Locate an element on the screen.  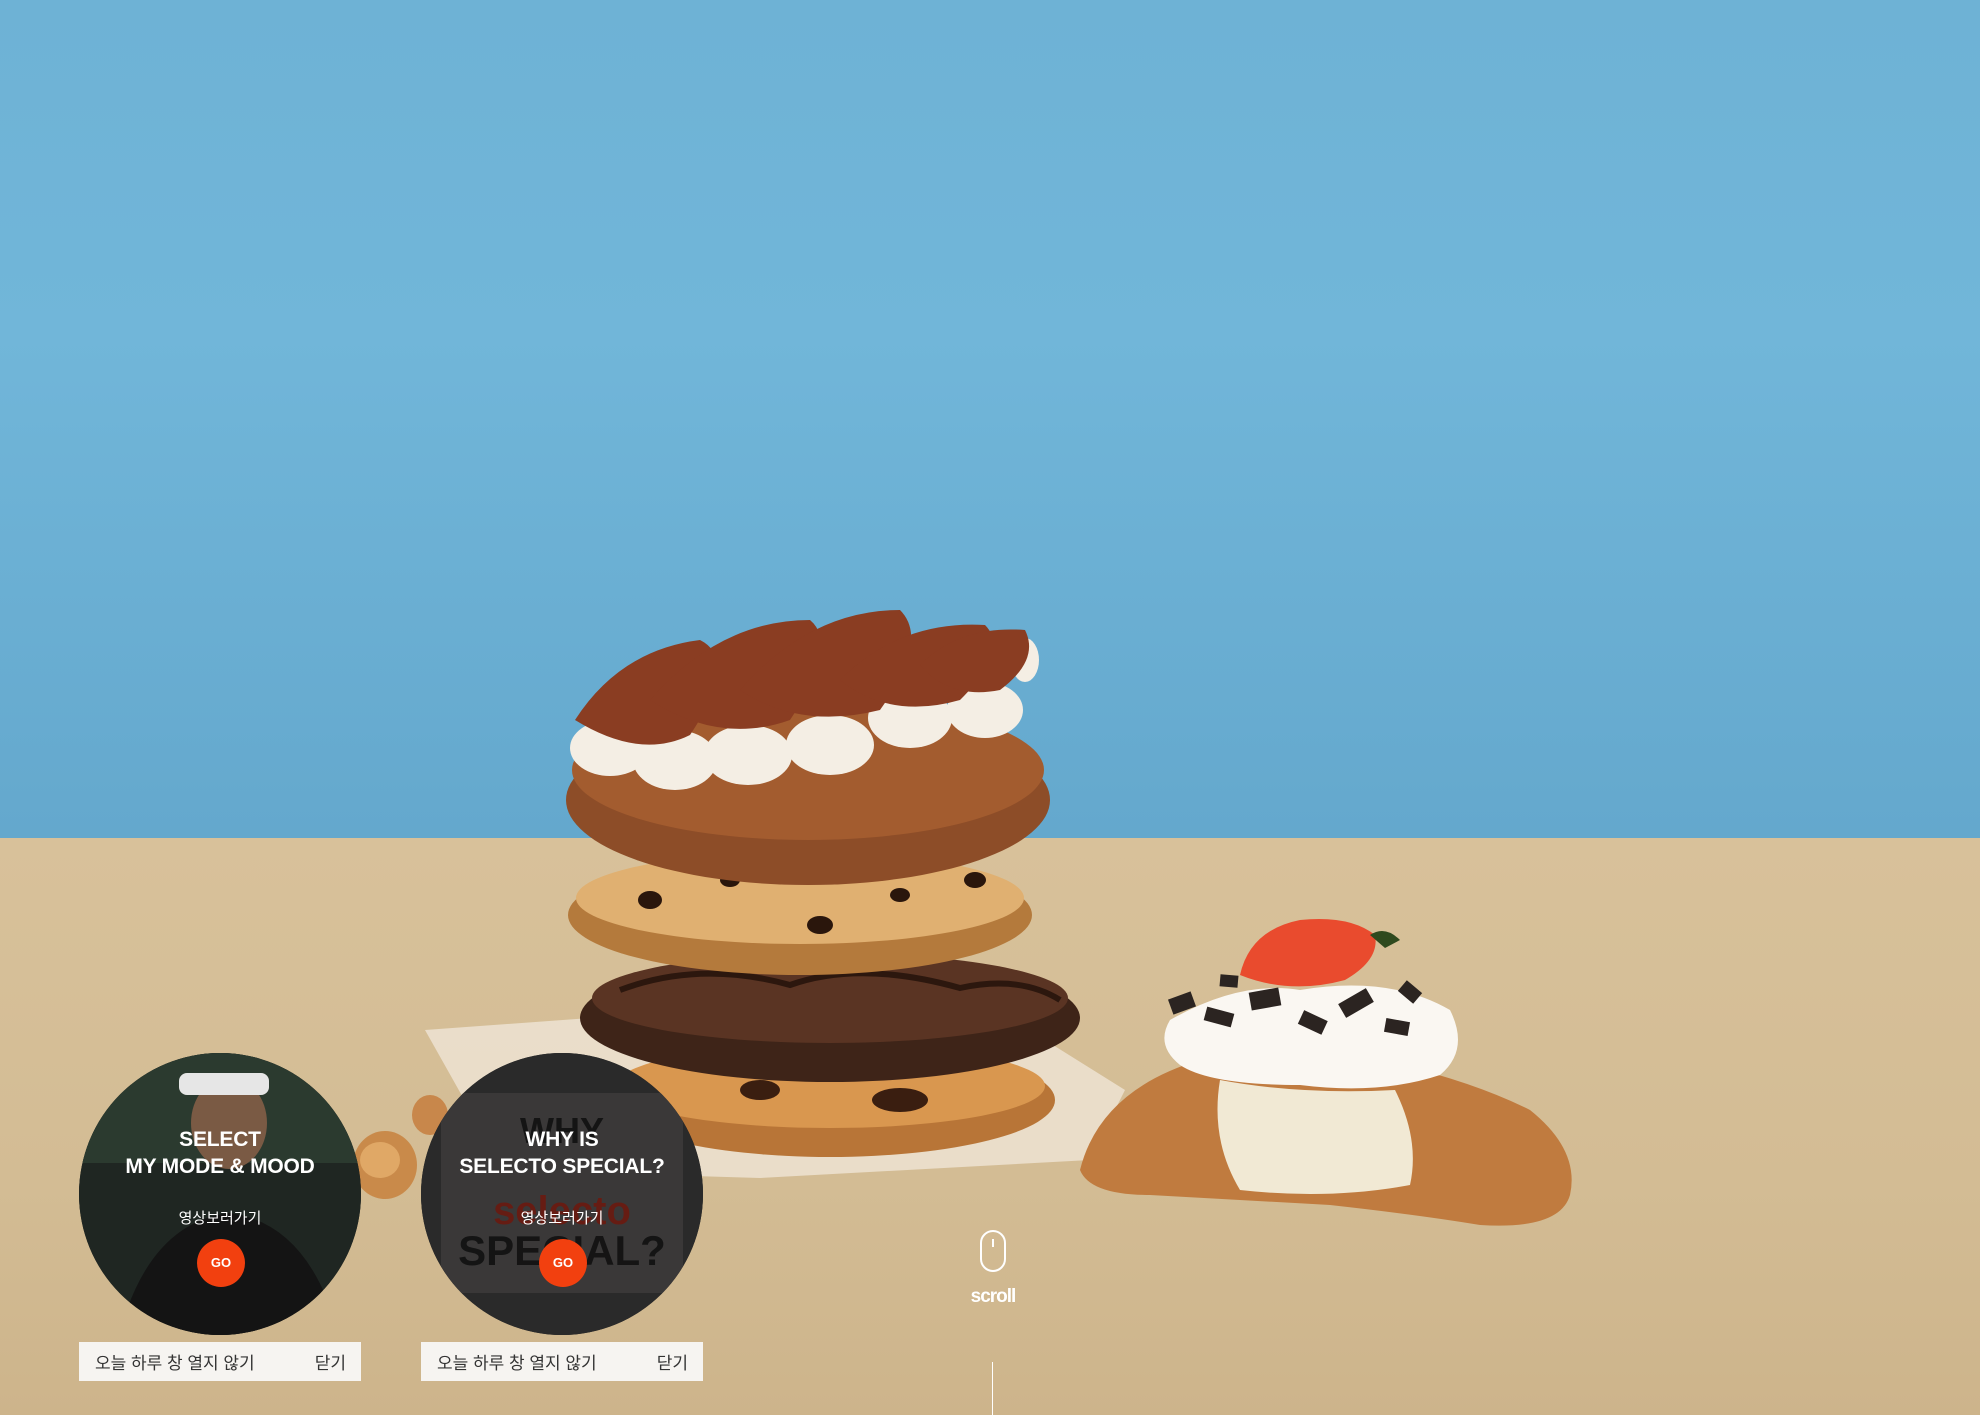
popup-title-line1: SELECT is located at coordinates (220, 1139).